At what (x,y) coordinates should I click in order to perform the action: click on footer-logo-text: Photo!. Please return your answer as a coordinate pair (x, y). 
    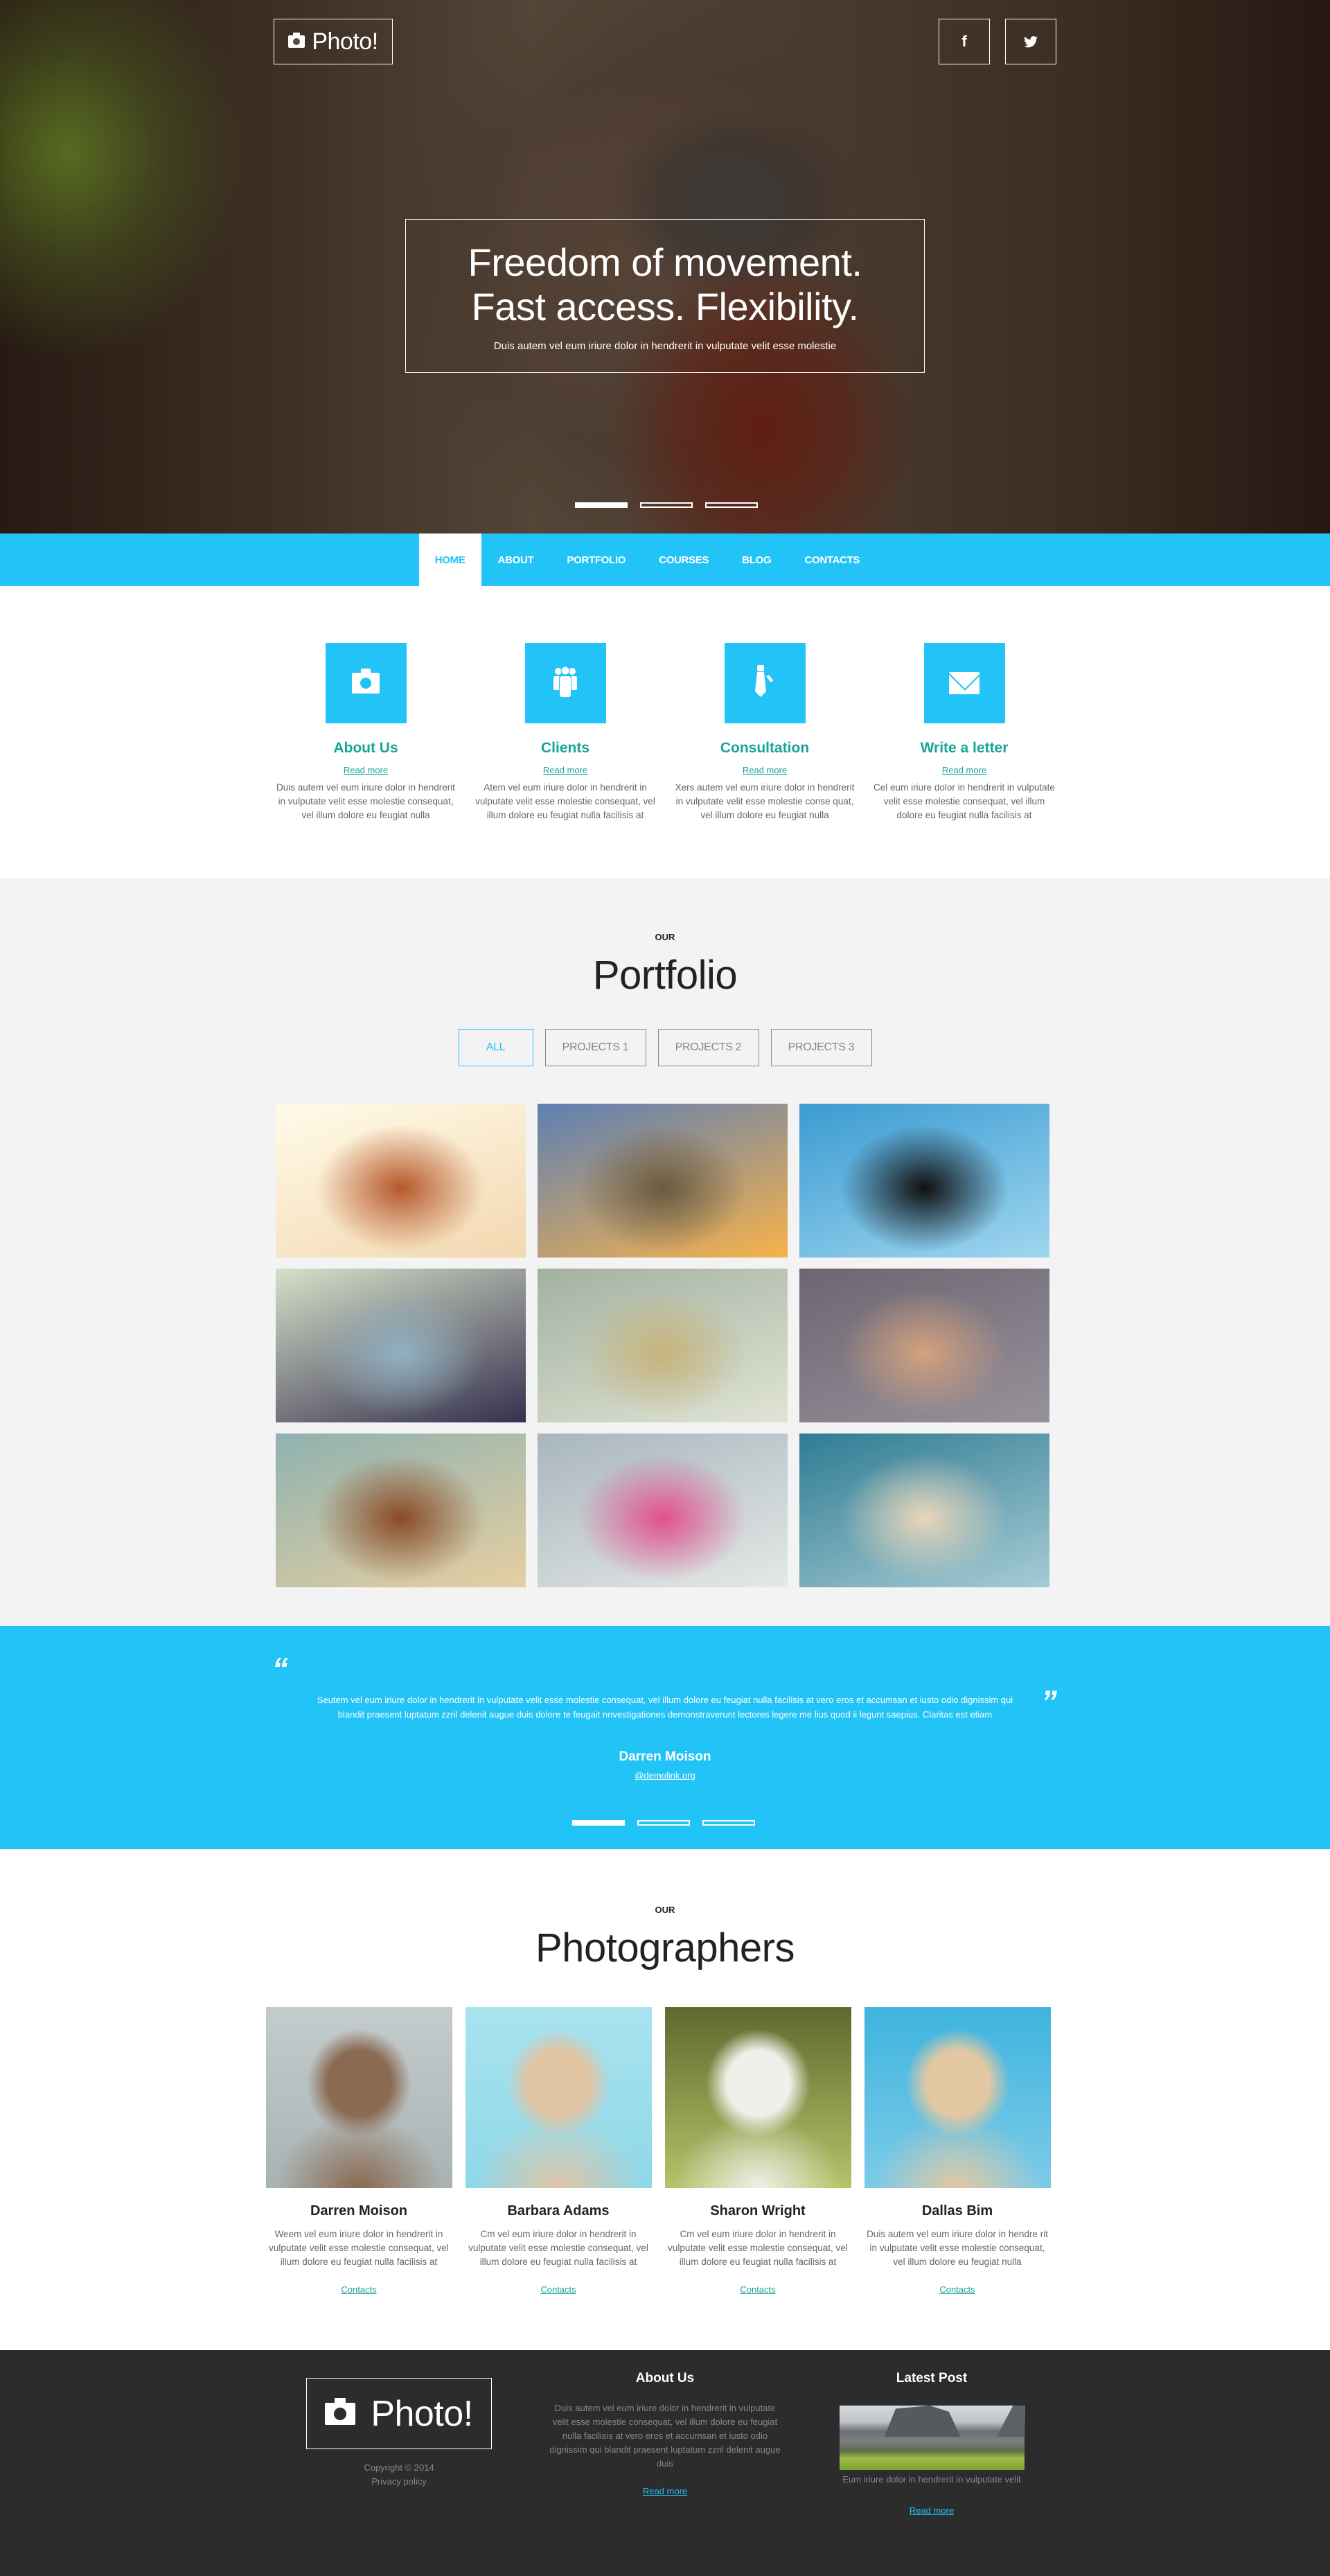
    Looking at the image, I should click on (422, 2413).